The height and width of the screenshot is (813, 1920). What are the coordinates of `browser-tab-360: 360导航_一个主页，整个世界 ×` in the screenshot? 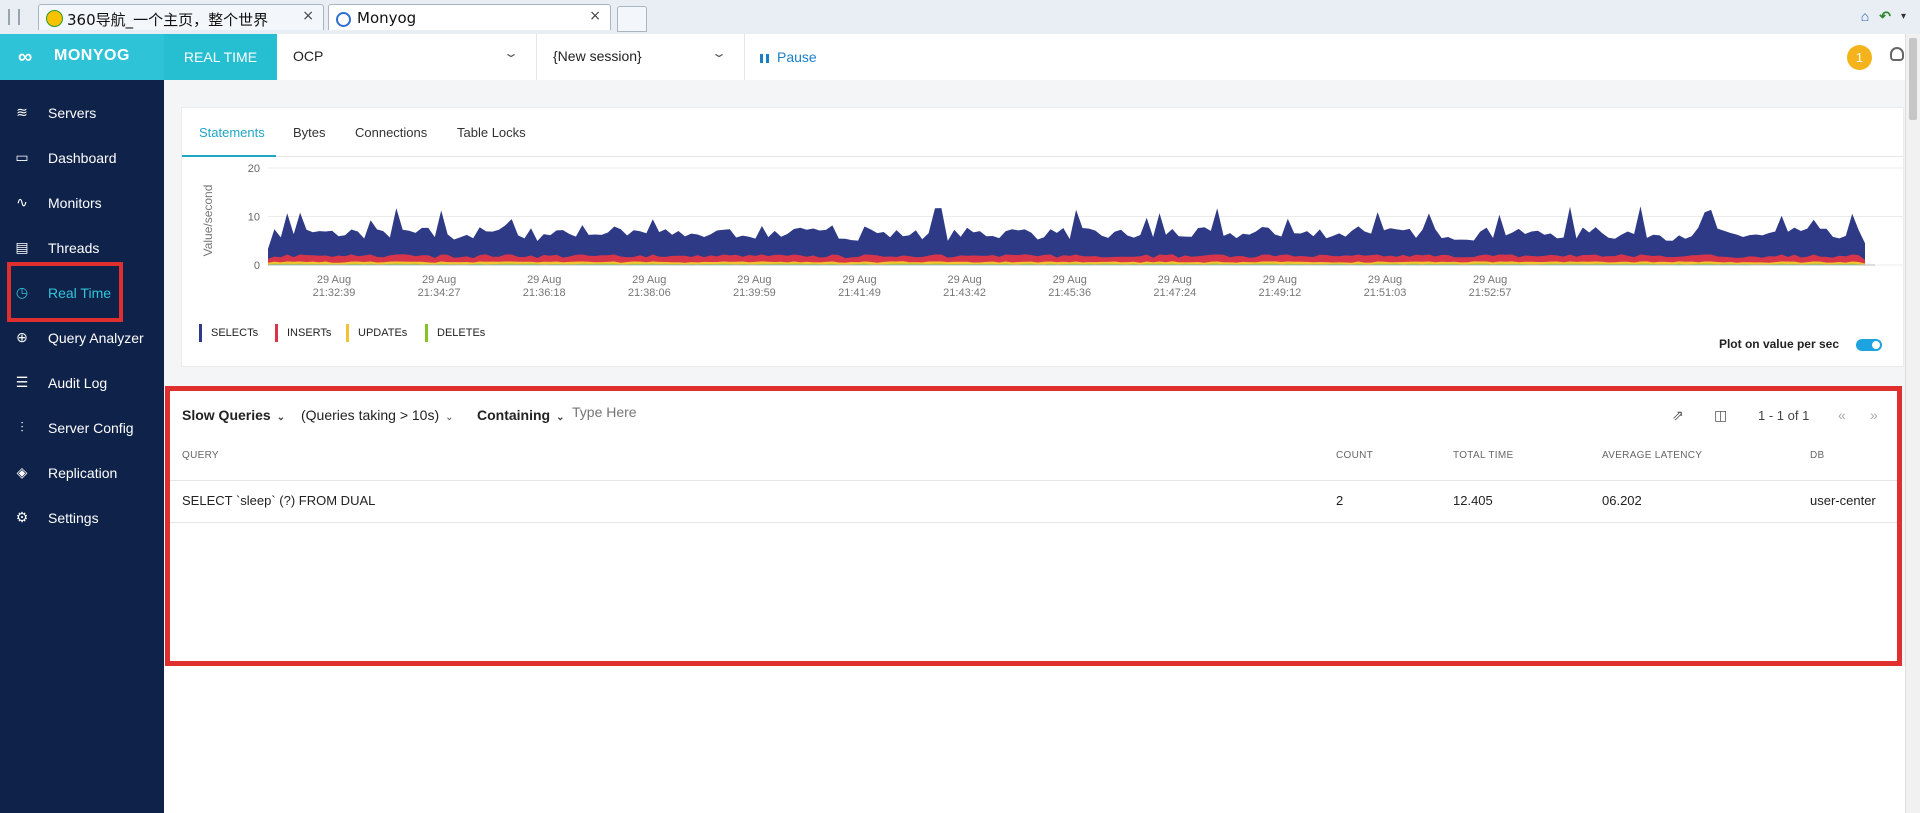 It's located at (181, 17).